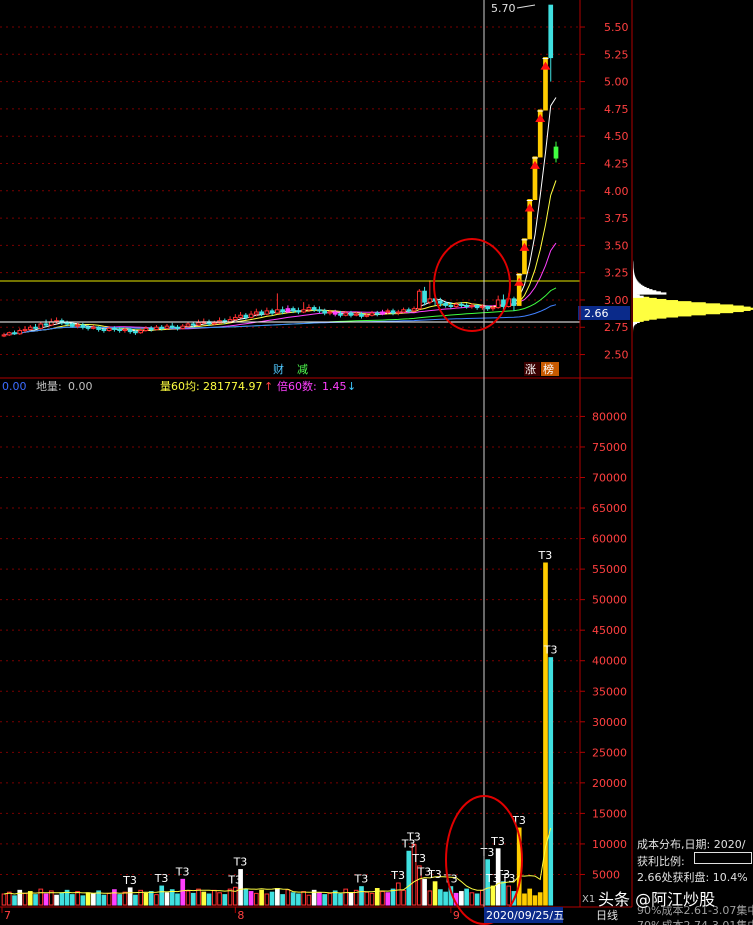 Image resolution: width=753 pixels, height=925 pixels. What do you see at coordinates (268, 386) in the screenshot?
I see `ma60-up-arrow-icon: ↑` at bounding box center [268, 386].